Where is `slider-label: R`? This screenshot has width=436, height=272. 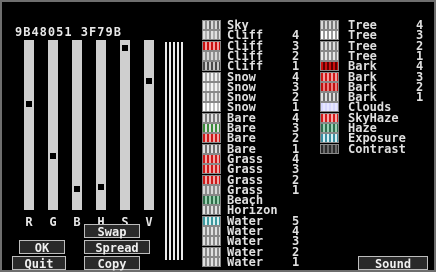 slider-label: R is located at coordinates (29, 222).